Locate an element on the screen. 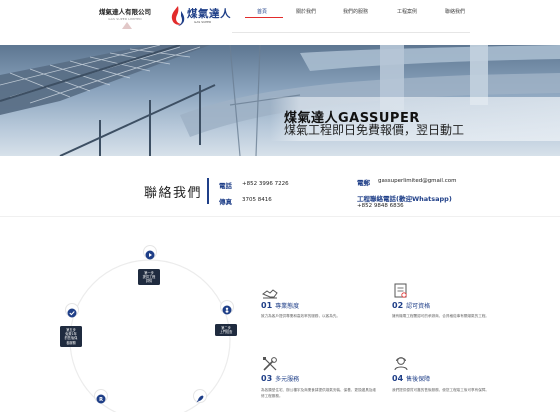 The image size is (560, 412). certificate-icon is located at coordinates (400, 290).